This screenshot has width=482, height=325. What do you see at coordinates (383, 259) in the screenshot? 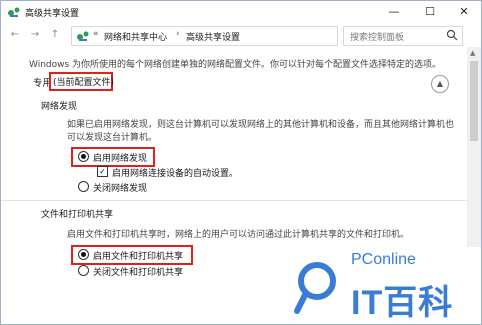
I see `watermark-brand: PConline` at bounding box center [383, 259].